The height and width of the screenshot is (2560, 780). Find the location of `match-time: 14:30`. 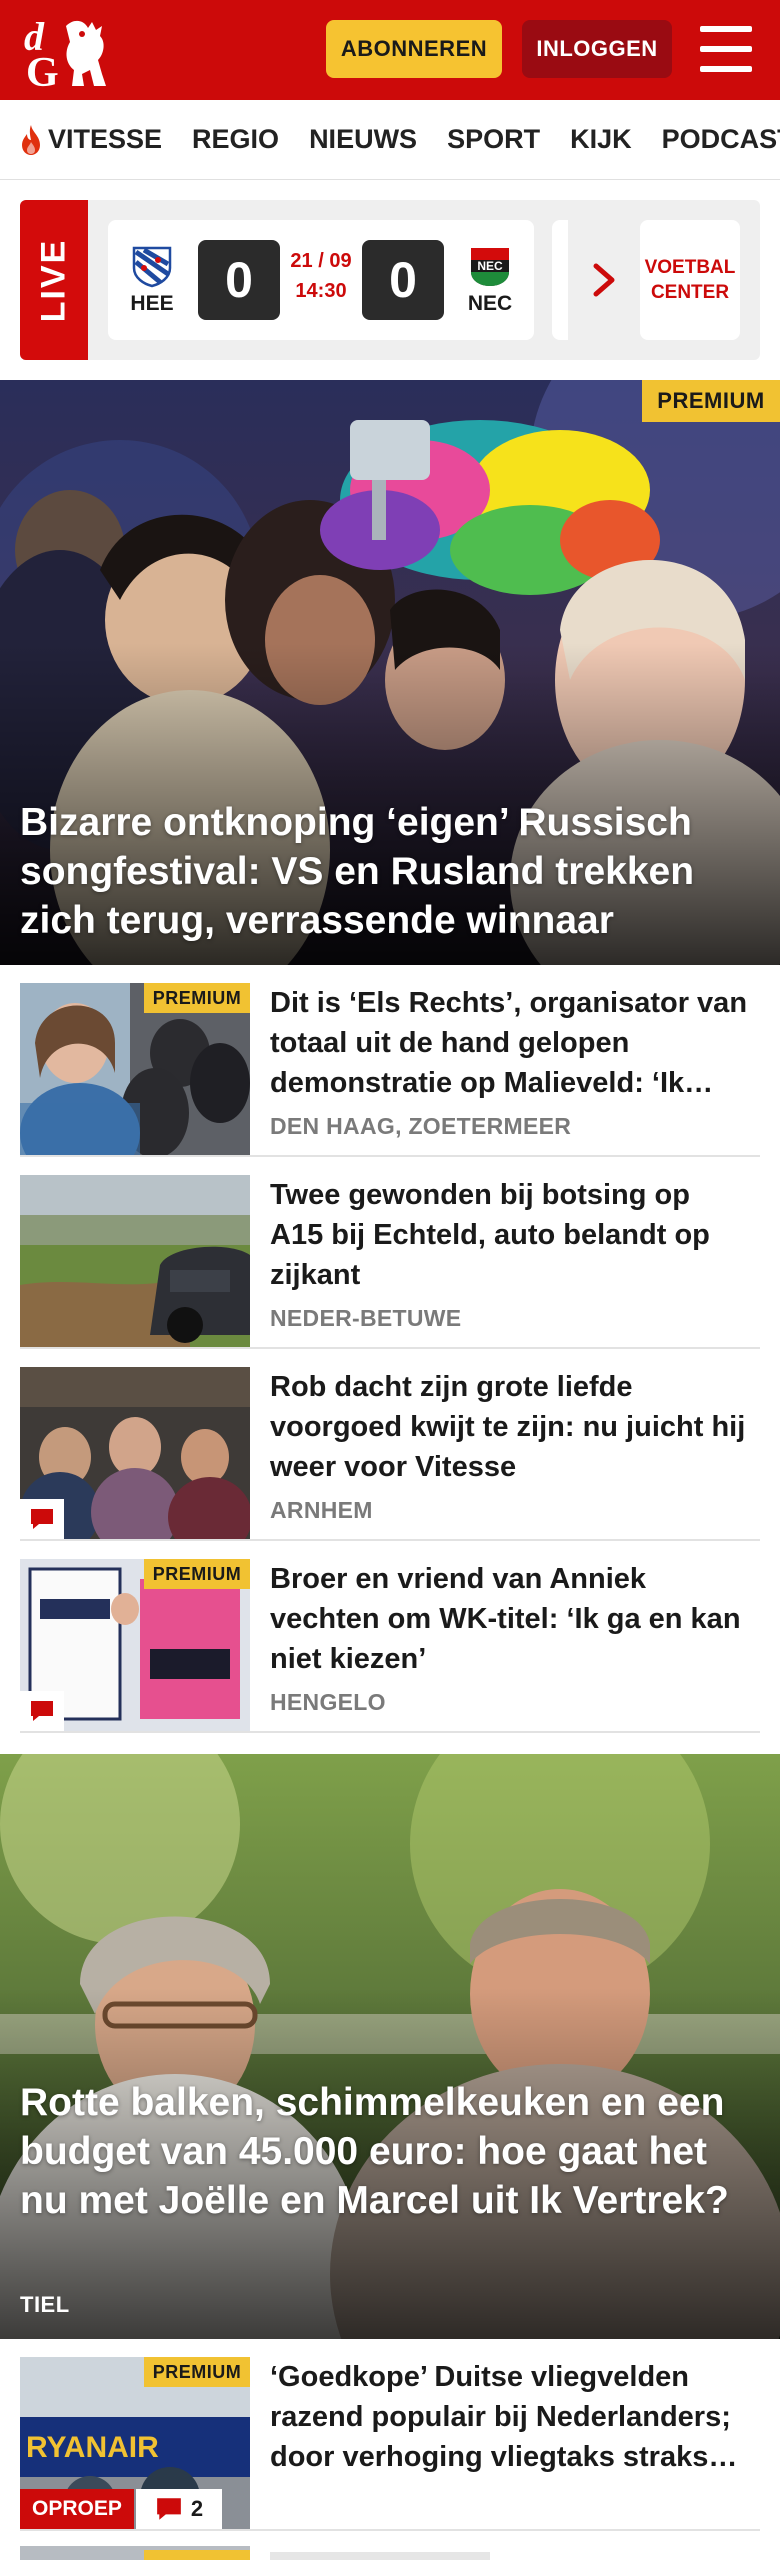

match-time: 14:30 is located at coordinates (321, 291).